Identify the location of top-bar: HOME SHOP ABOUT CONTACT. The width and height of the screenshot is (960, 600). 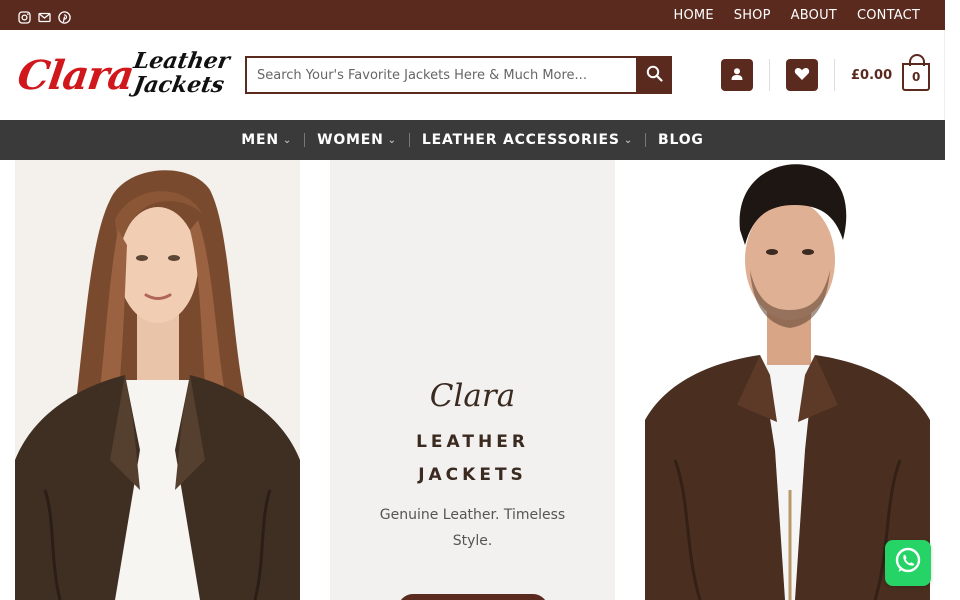
(472, 15).